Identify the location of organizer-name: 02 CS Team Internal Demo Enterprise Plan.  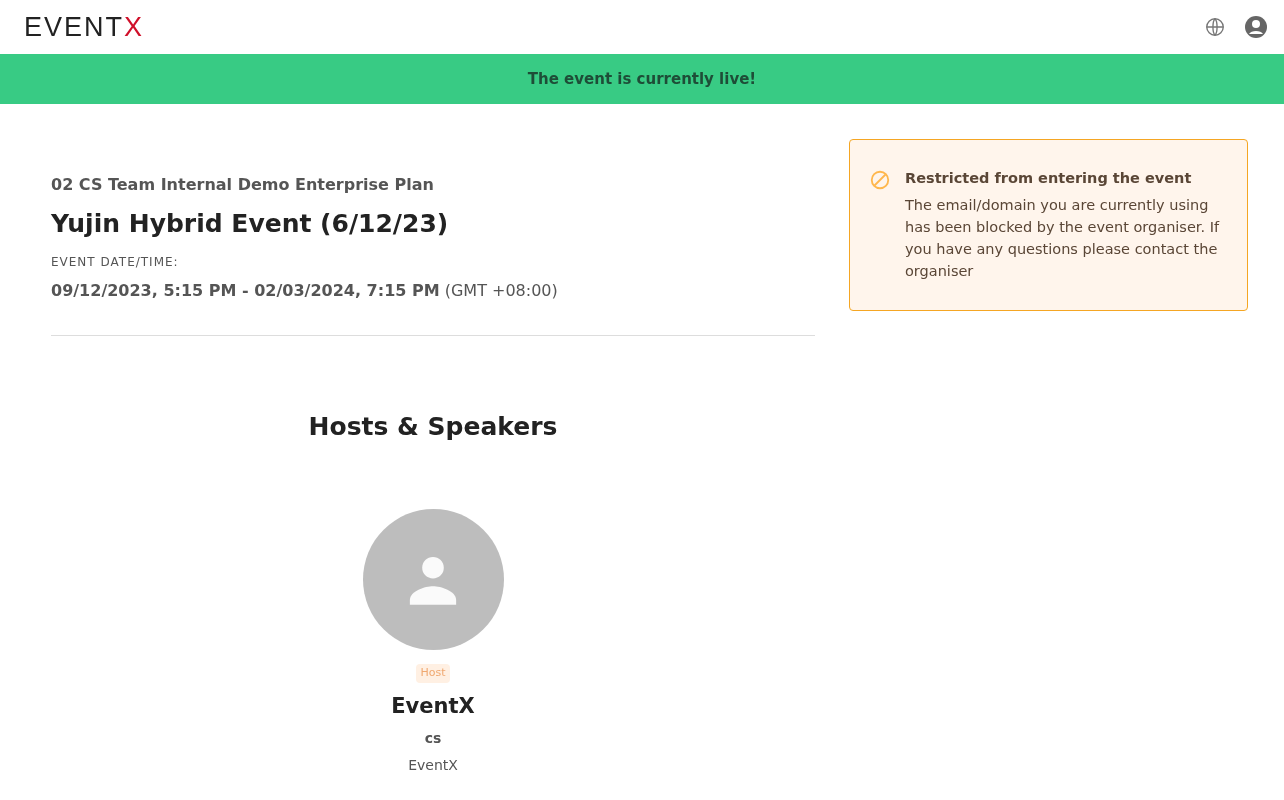
(243, 185).